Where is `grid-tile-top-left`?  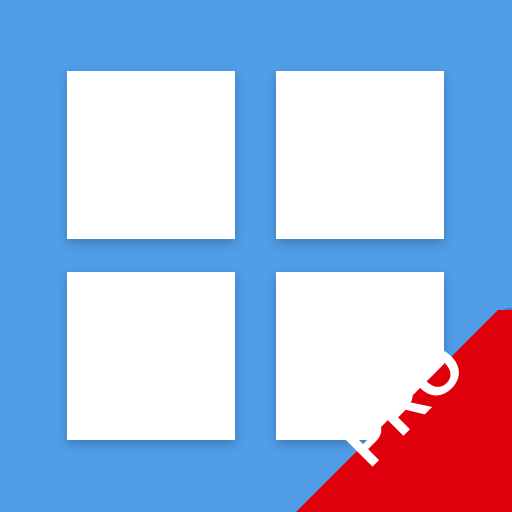
grid-tile-top-left is located at coordinates (151, 155).